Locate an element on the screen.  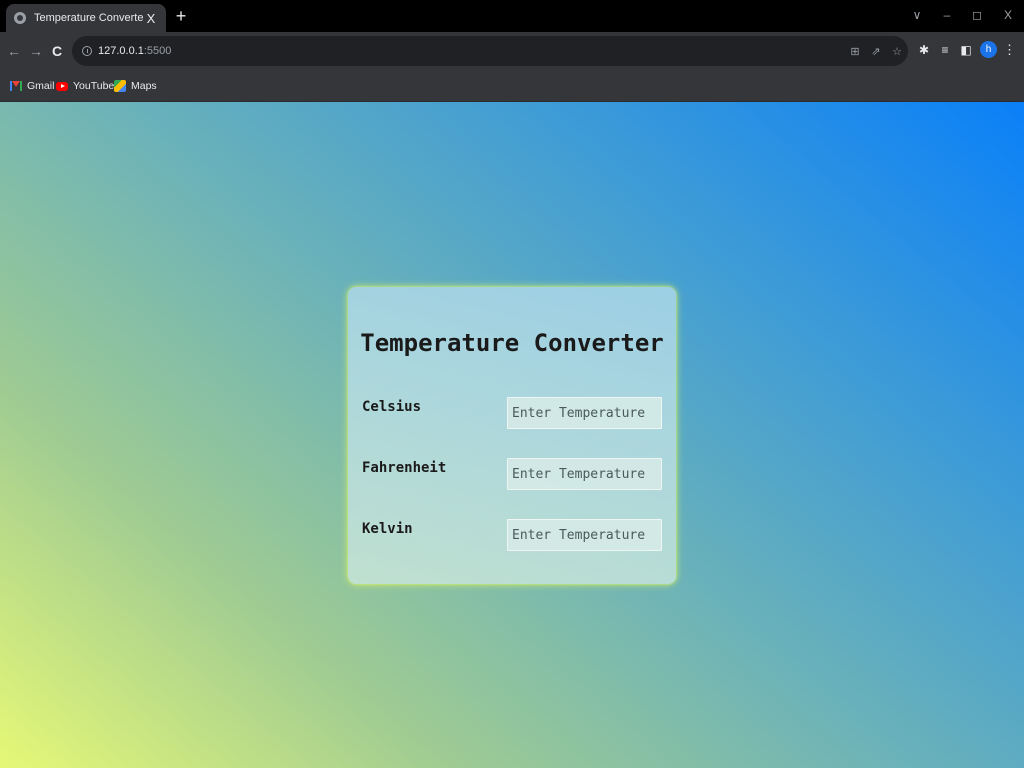
minimize-button: – is located at coordinates (947, 15).